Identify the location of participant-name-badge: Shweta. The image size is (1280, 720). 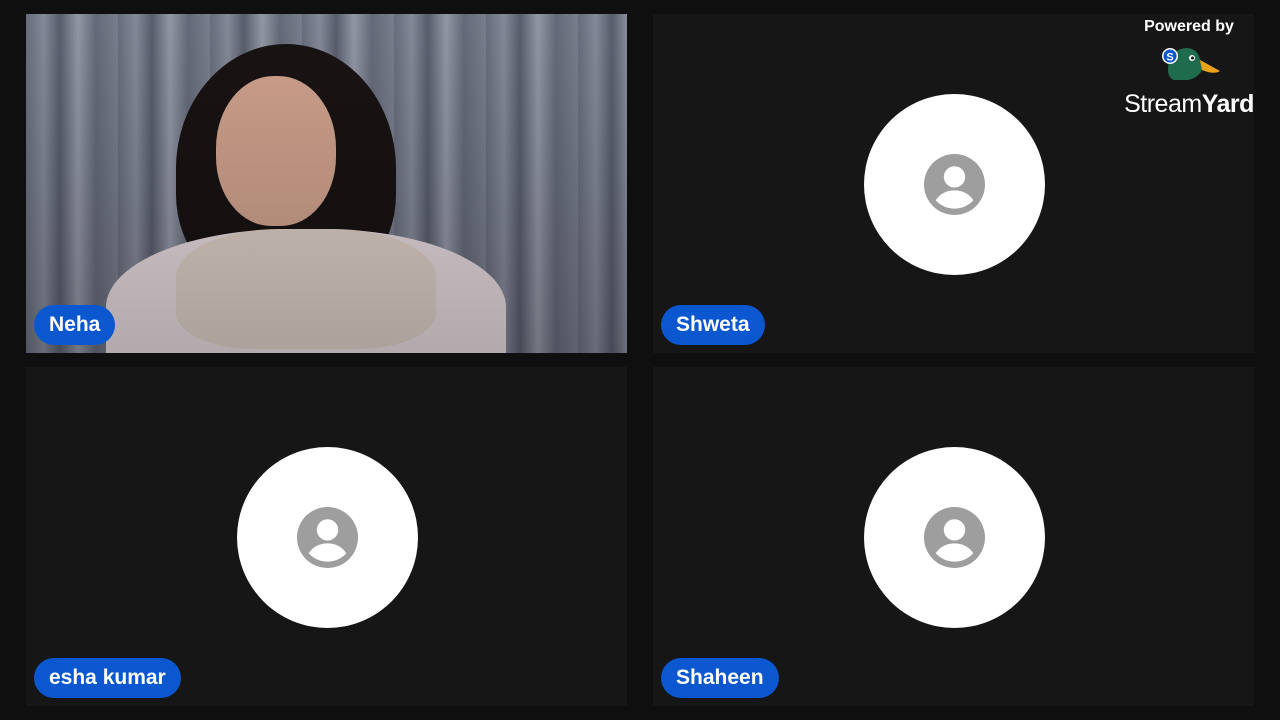
(713, 325).